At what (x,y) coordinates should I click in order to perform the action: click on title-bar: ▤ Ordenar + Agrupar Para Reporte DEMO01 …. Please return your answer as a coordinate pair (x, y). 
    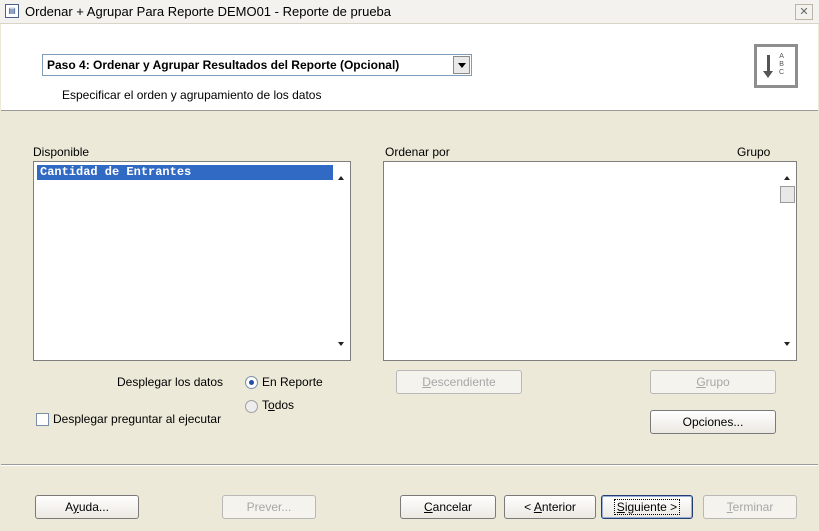
    Looking at the image, I should click on (409, 12).